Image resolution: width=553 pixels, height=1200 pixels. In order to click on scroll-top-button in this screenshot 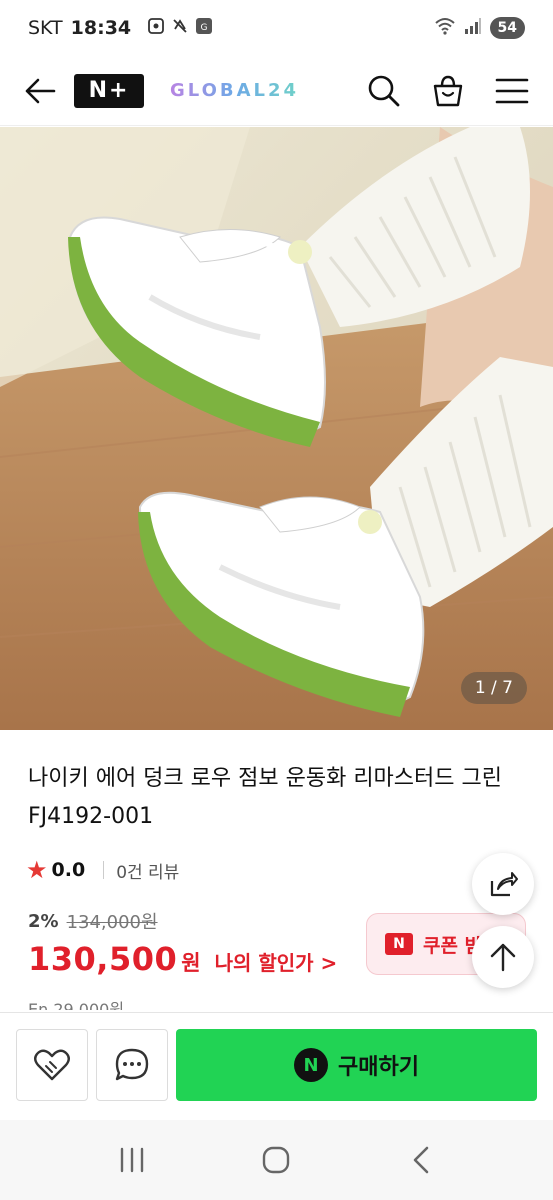, I will do `click(503, 957)`.